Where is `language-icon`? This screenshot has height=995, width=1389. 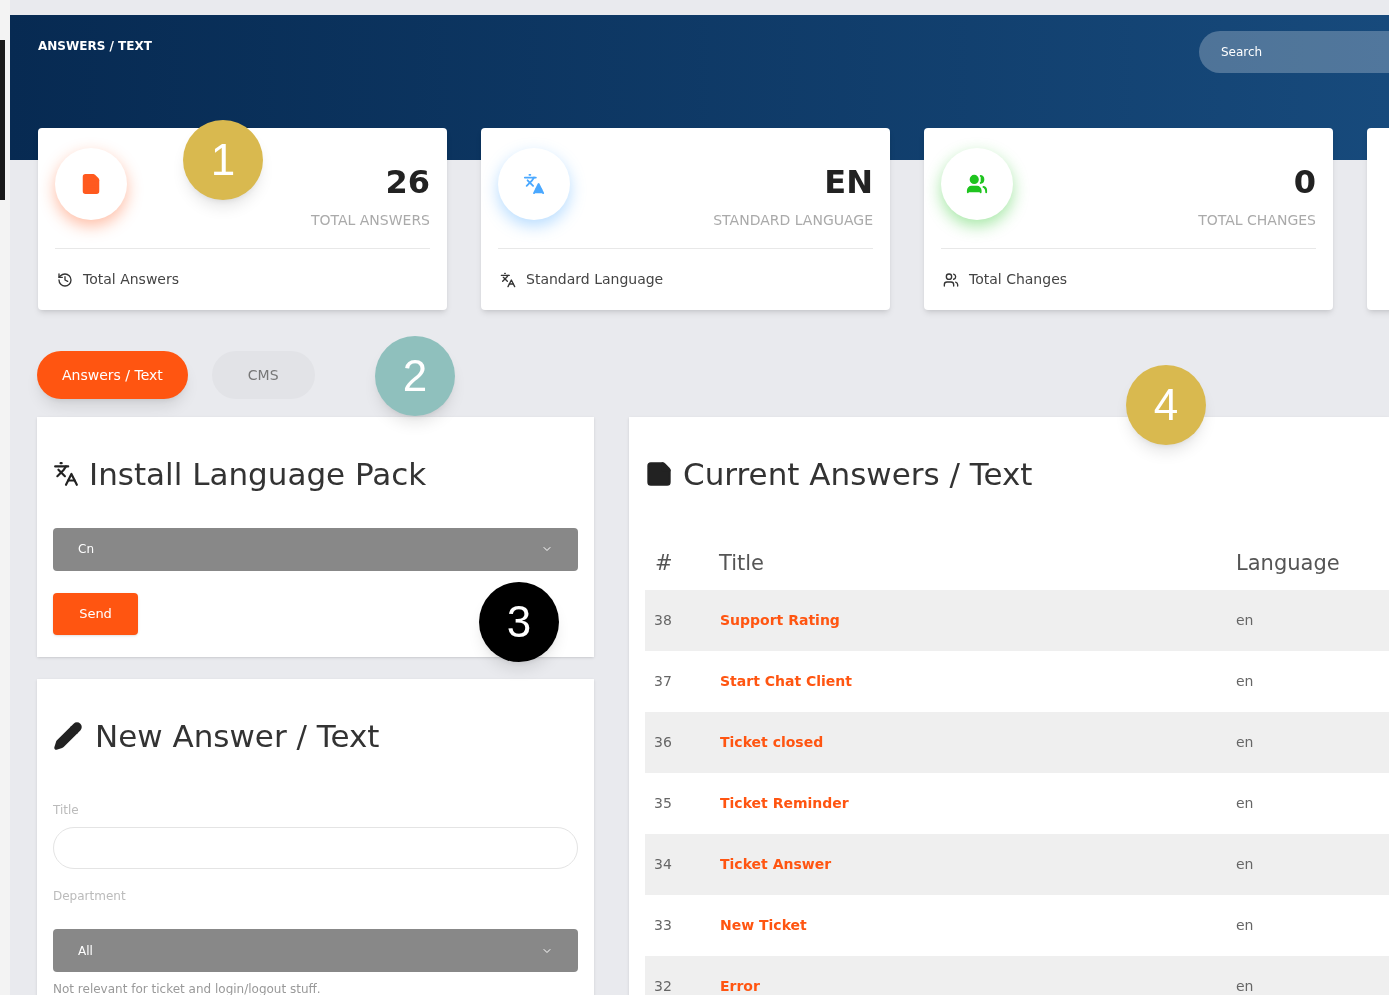
language-icon is located at coordinates (66, 474).